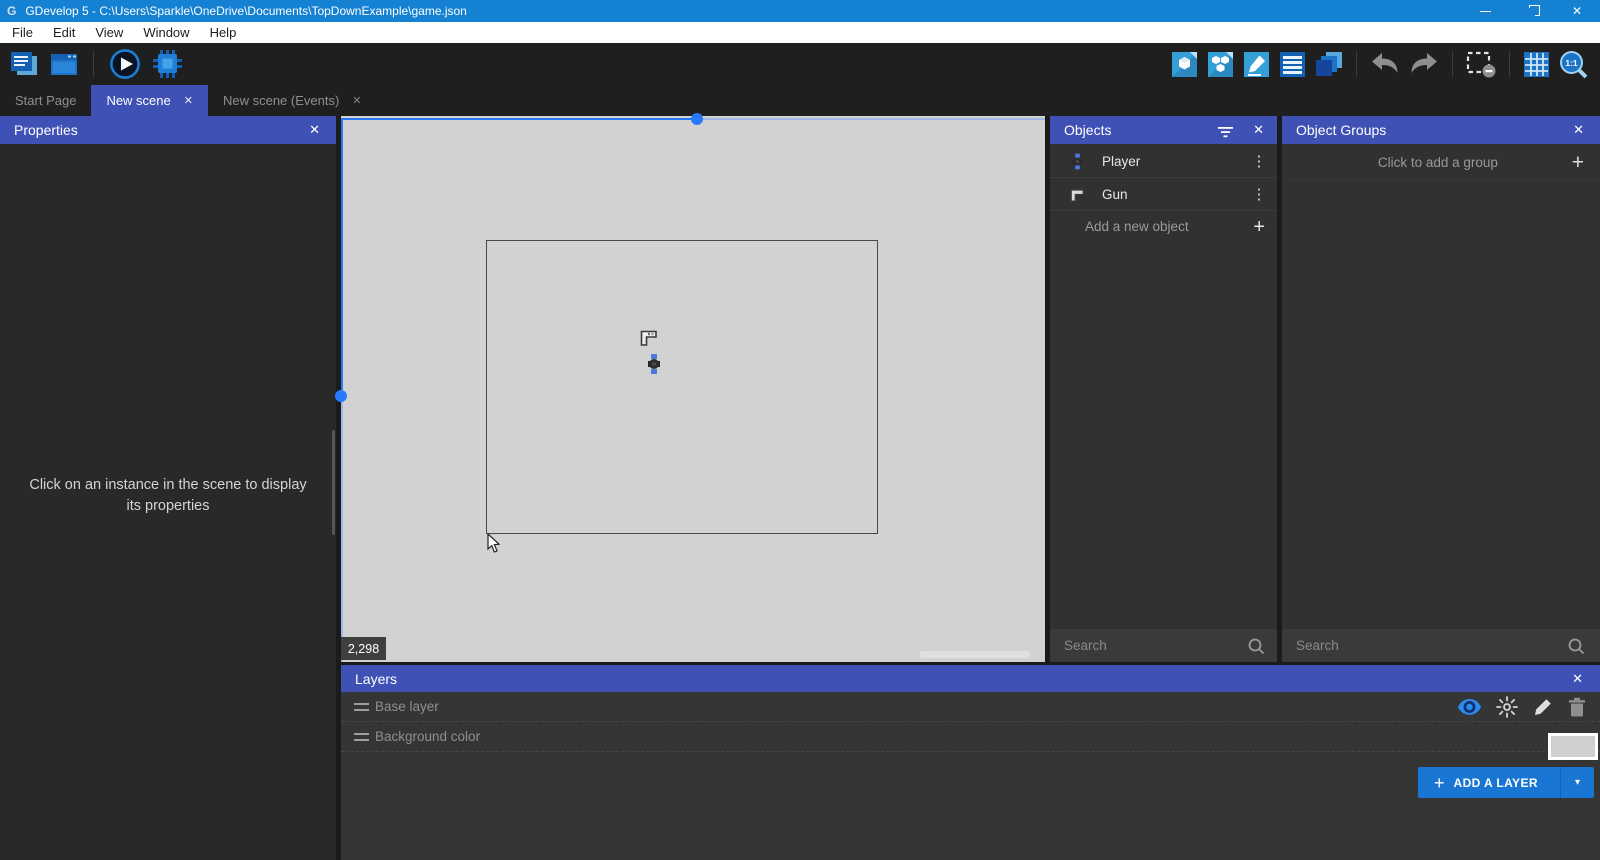 Image resolution: width=1600 pixels, height=860 pixels. What do you see at coordinates (22, 32) in the screenshot?
I see `menu-file: File` at bounding box center [22, 32].